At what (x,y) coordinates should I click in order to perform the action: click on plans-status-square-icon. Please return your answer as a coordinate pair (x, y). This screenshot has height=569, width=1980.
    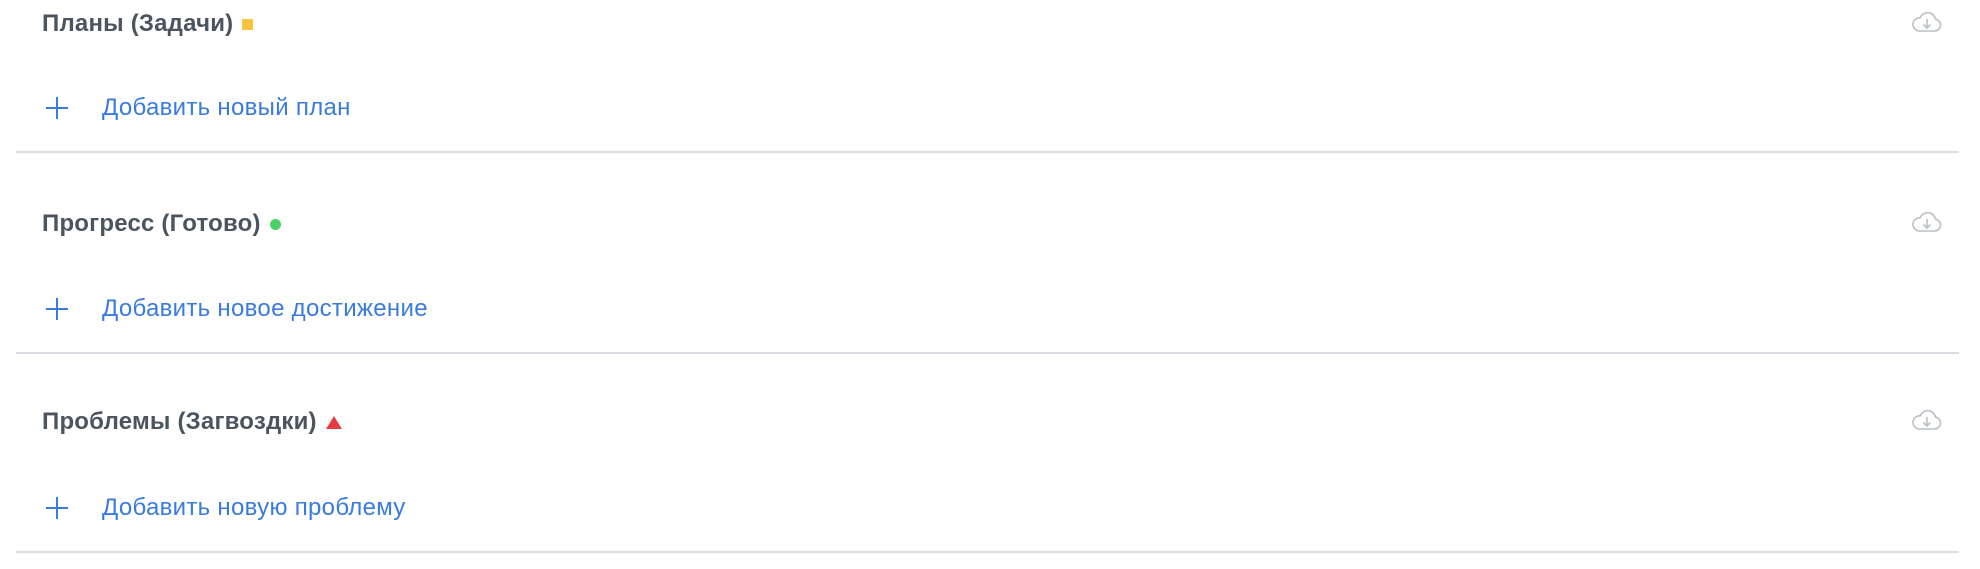
    Looking at the image, I should click on (248, 24).